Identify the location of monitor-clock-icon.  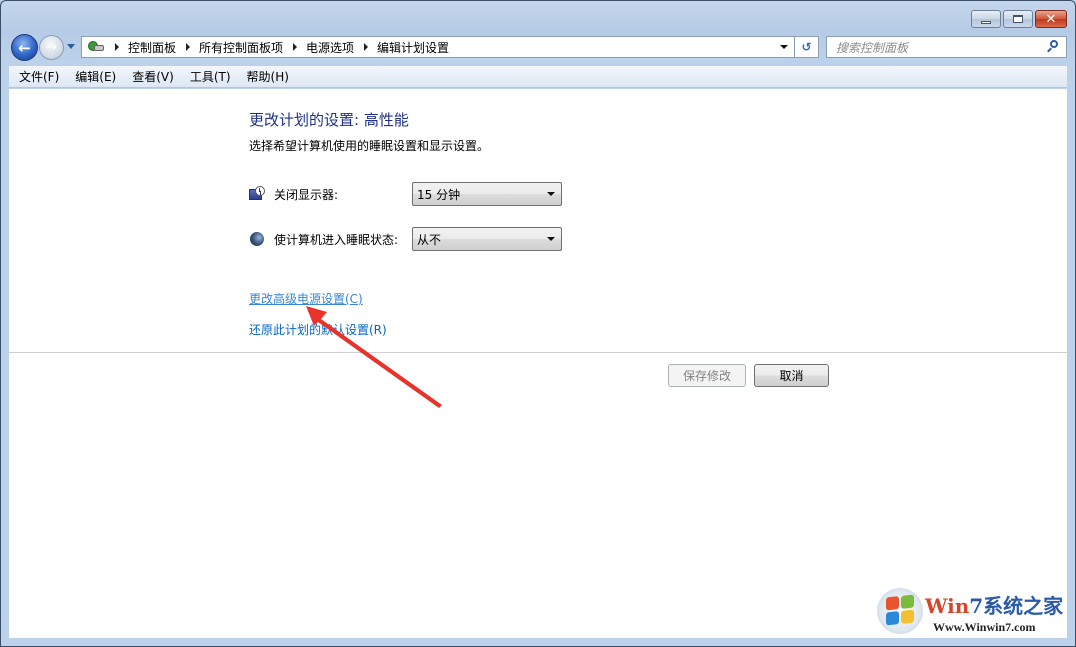
(257, 194).